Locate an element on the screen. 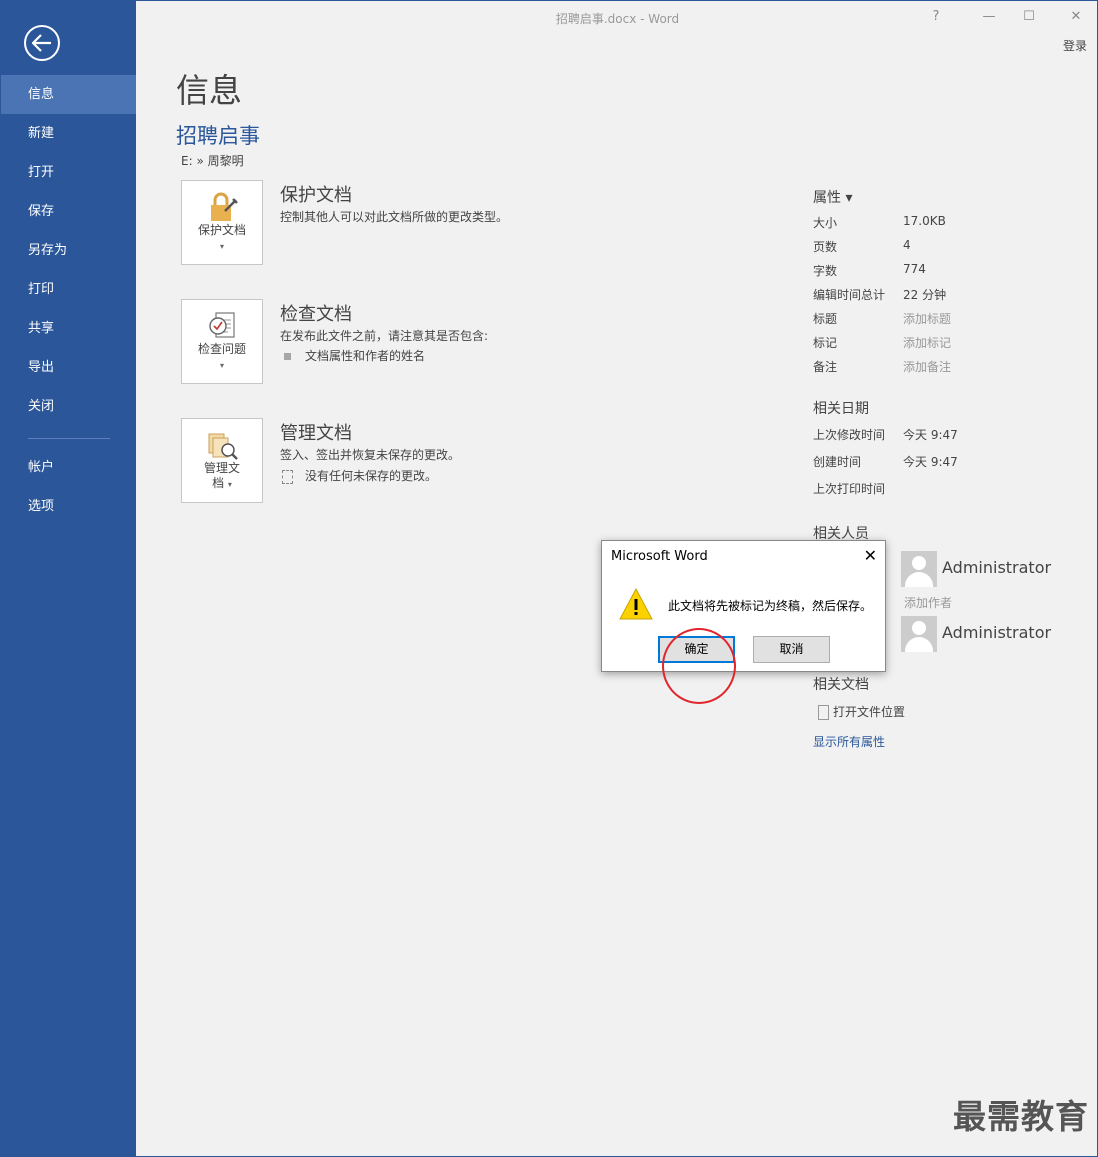  manage-bullet-text: 没有任何未保存的更改。 is located at coordinates (371, 476).